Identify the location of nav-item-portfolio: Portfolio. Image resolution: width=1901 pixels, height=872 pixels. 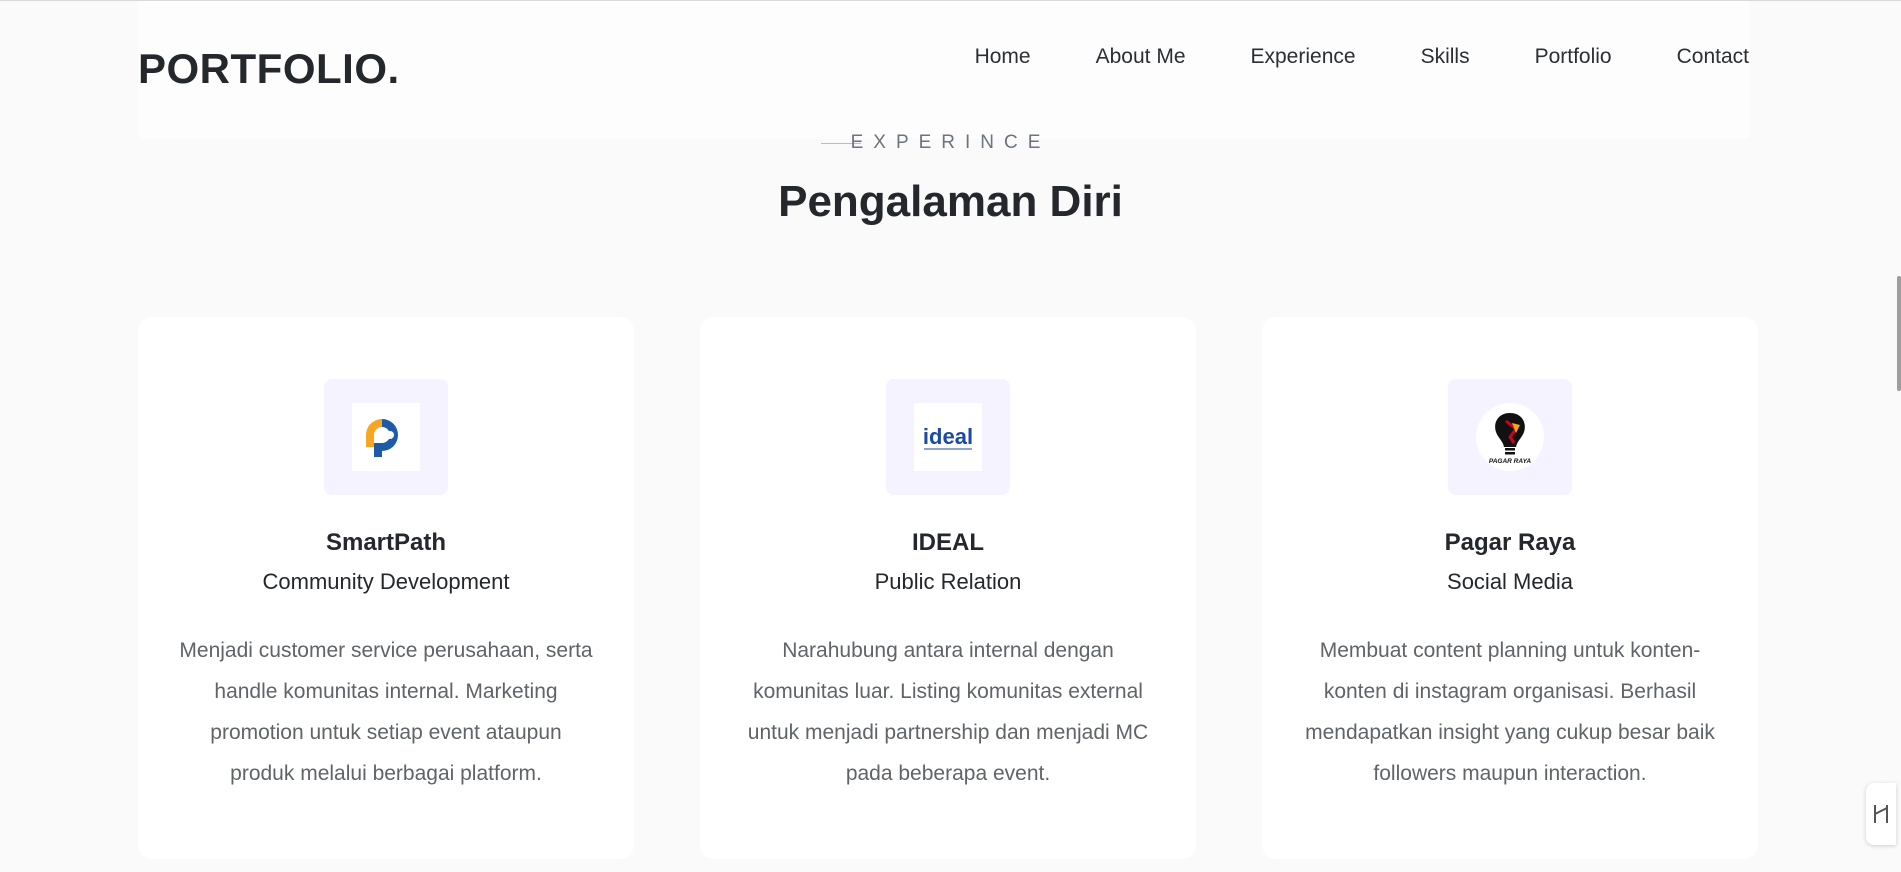
(1573, 57).